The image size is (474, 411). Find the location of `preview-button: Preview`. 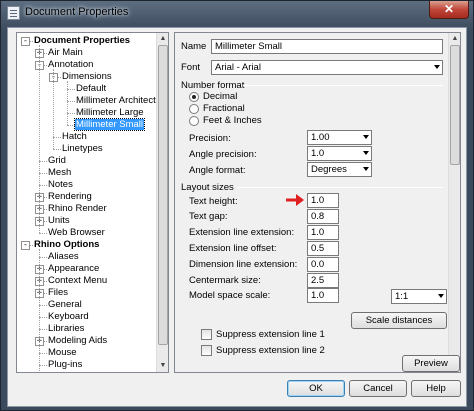

preview-button: Preview is located at coordinates (431, 363).